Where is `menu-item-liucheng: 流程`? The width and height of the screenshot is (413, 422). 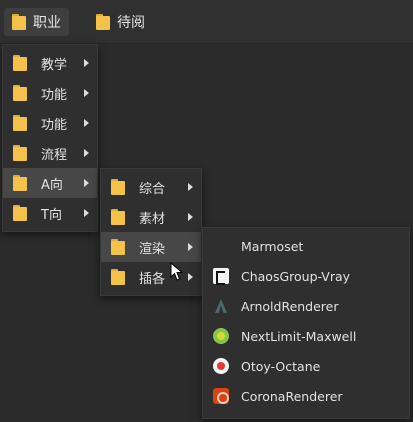
menu-item-liucheng: 流程 is located at coordinates (50, 153).